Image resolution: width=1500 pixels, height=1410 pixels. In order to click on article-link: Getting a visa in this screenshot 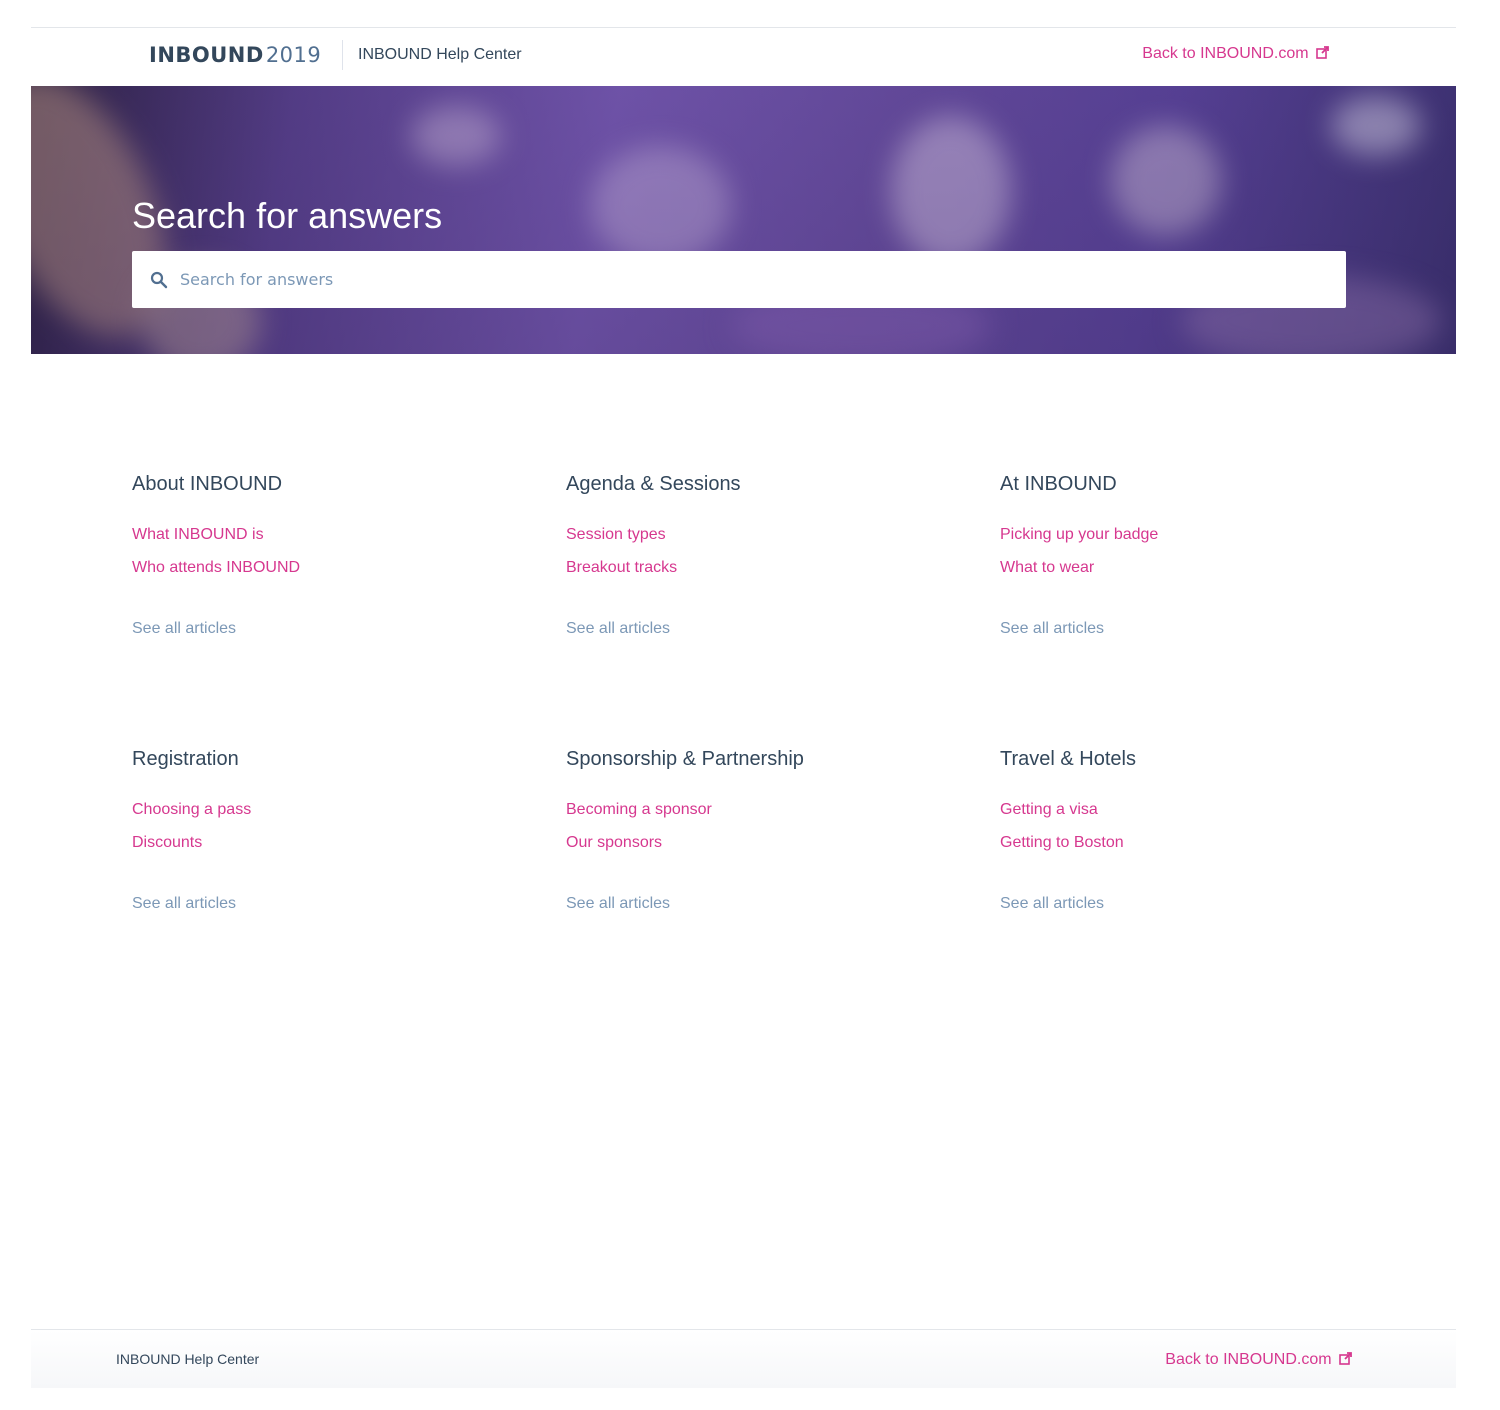, I will do `click(1049, 810)`.